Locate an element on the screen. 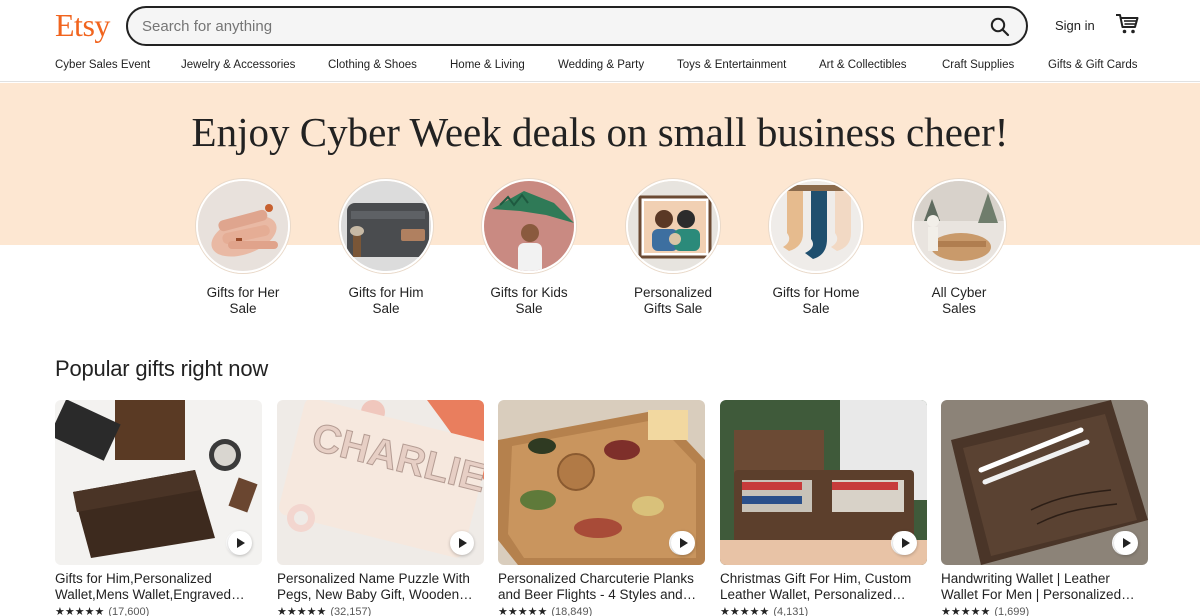 This screenshot has height=616, width=1200. review-count: (18,849) is located at coordinates (572, 611).